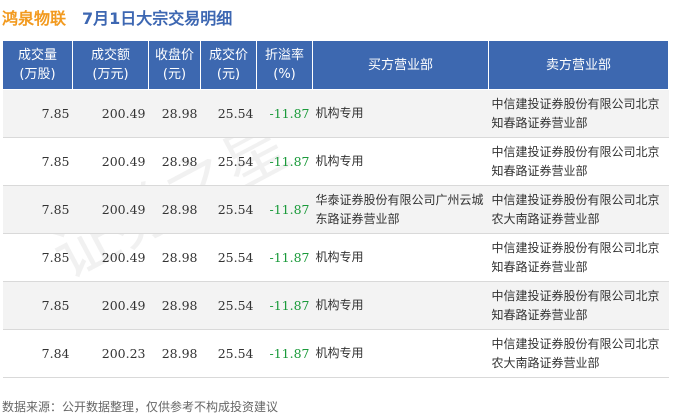 This screenshot has width=680, height=415. Describe the element at coordinates (110, 74) in the screenshot. I see `col-amount-header-line: (万元)` at that location.